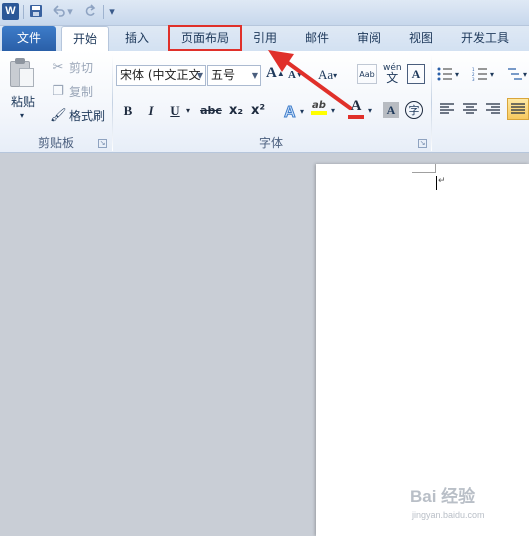 The width and height of the screenshot is (529, 536). What do you see at coordinates (211, 111) in the screenshot?
I see `strikethrough-button: abc` at bounding box center [211, 111].